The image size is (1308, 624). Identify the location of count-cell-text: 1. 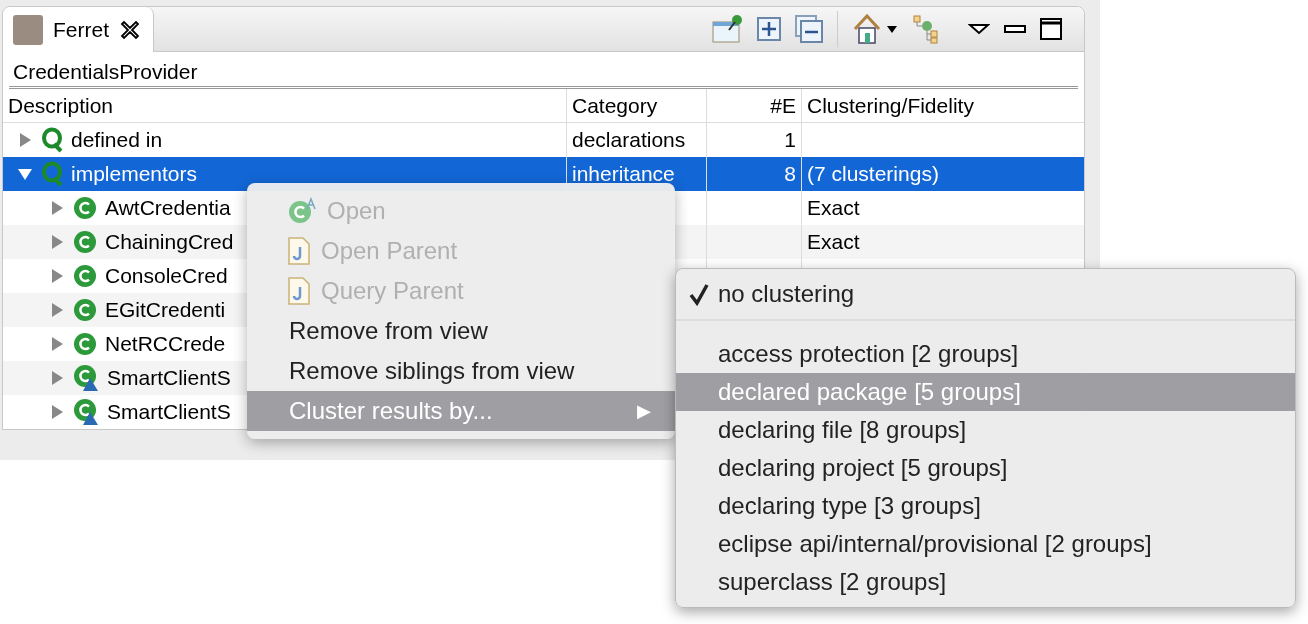
(790, 140).